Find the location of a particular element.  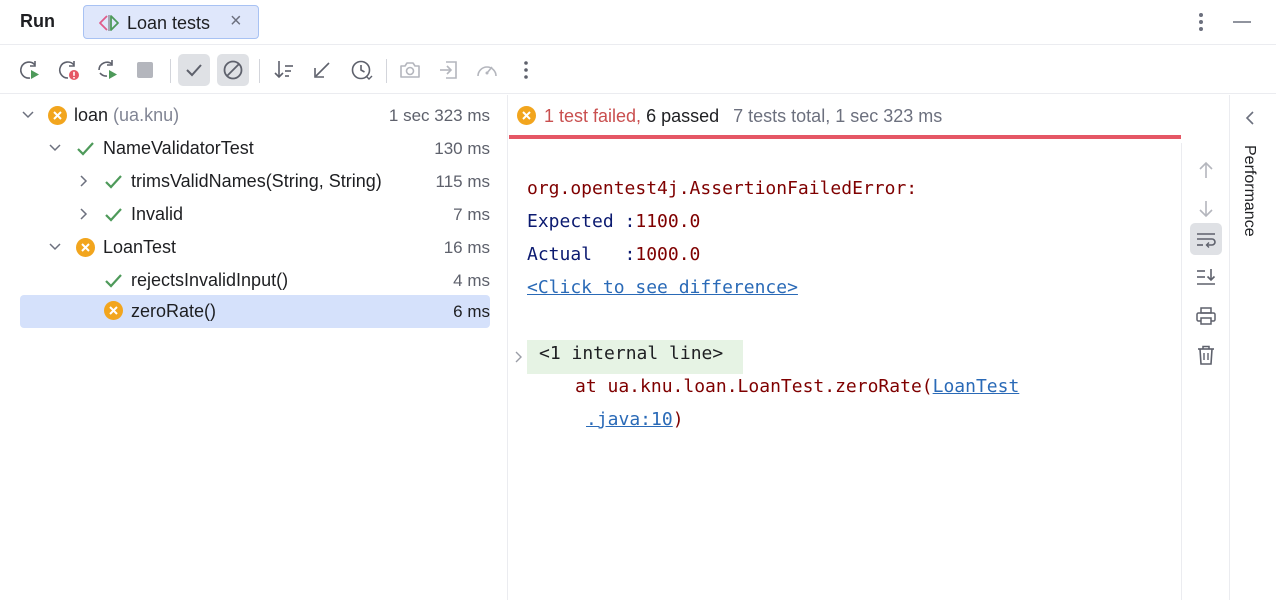

duration: 7 ms is located at coordinates (471, 214).